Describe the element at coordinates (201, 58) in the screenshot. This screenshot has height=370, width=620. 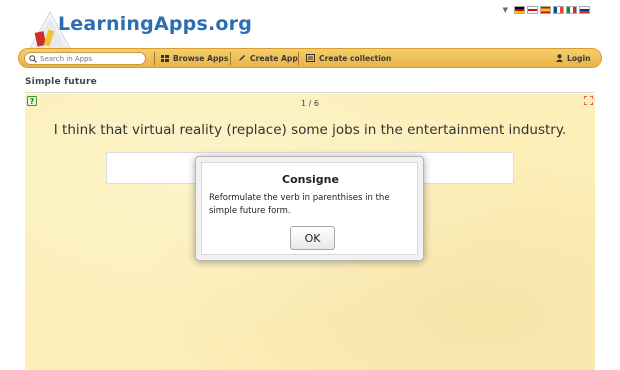
I see `browse-apps-label: Browse Apps` at that location.